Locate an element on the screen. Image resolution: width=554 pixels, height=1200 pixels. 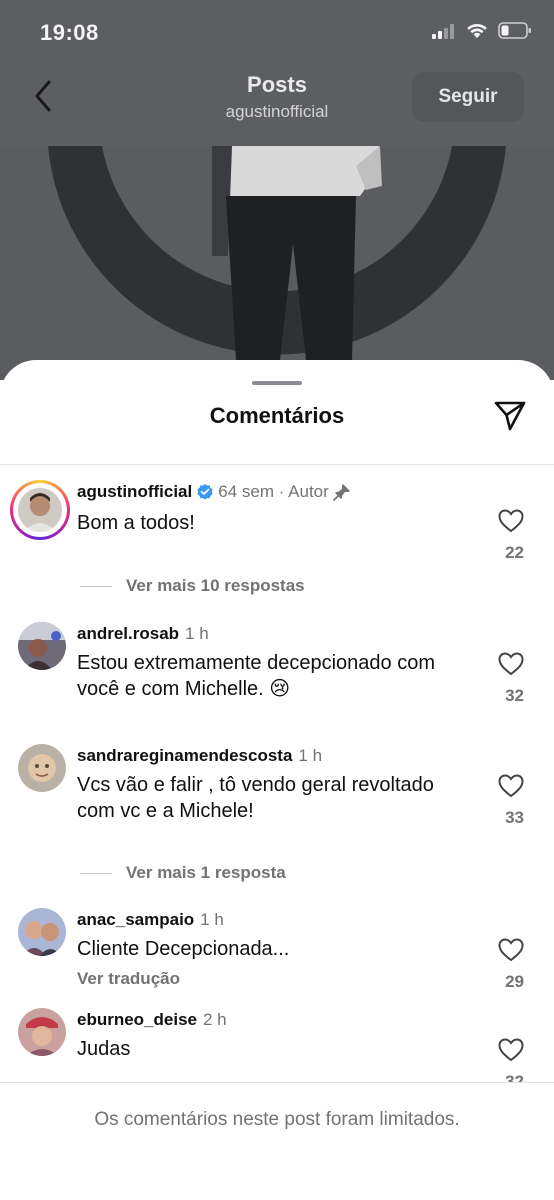
wifi-icon is located at coordinates (477, 30).